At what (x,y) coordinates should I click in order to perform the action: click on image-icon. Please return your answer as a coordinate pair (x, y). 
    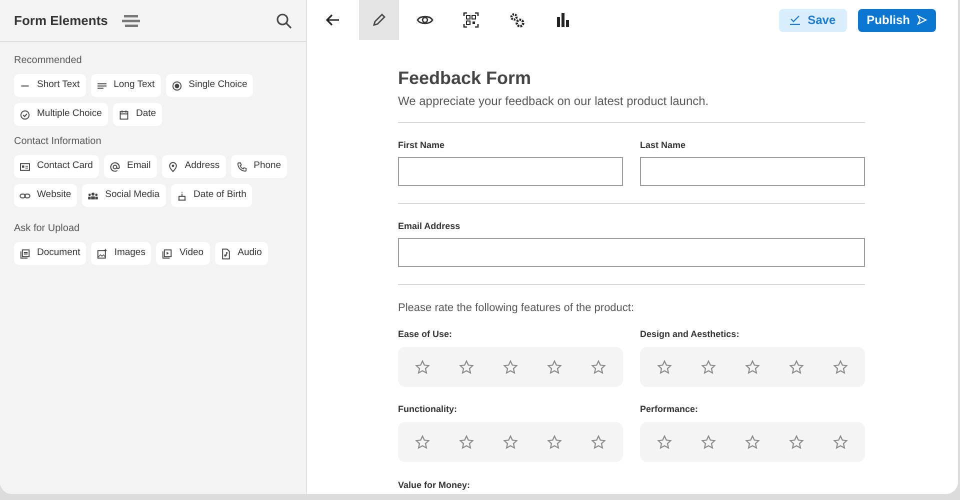
    Looking at the image, I should click on (102, 254).